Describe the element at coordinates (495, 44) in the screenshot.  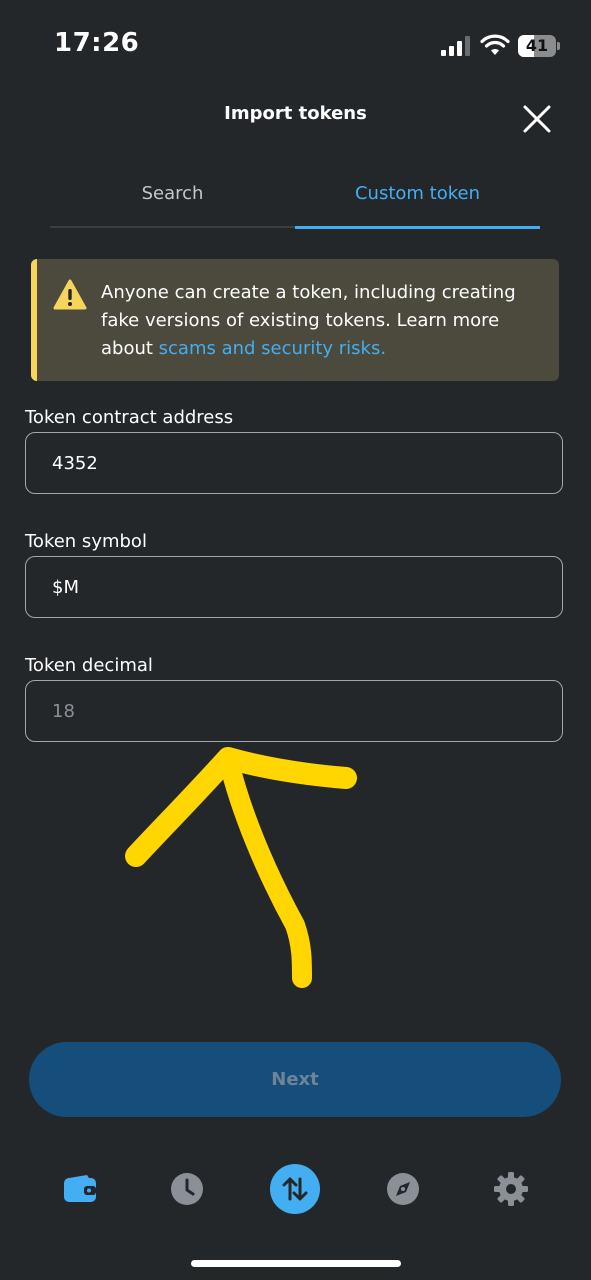
I see `wifi-icon` at that location.